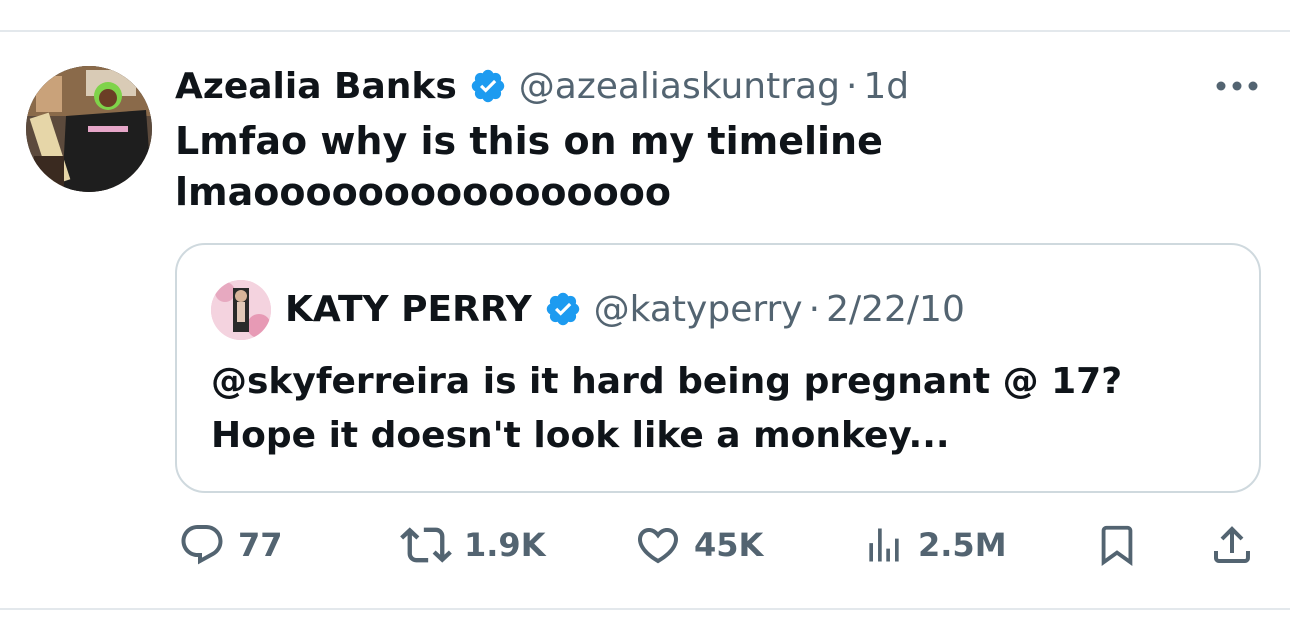 The image size is (1290, 638). What do you see at coordinates (202, 545) in the screenshot?
I see `reply-icon` at bounding box center [202, 545].